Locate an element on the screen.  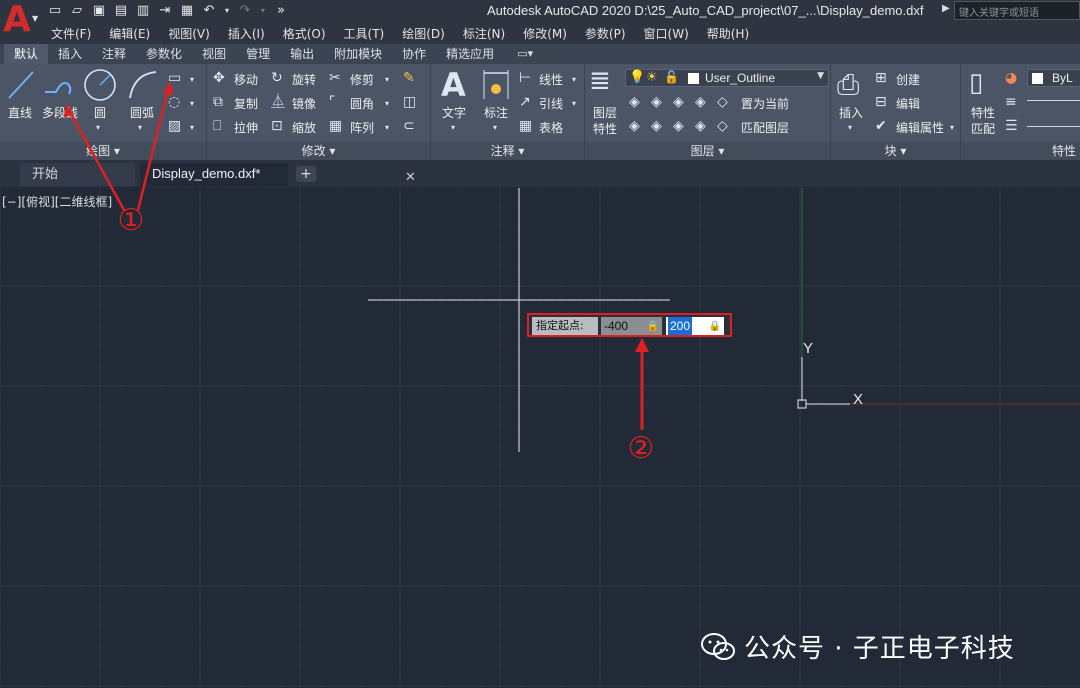
edit-block-icon: ⊟ is located at coordinates (881, 102).